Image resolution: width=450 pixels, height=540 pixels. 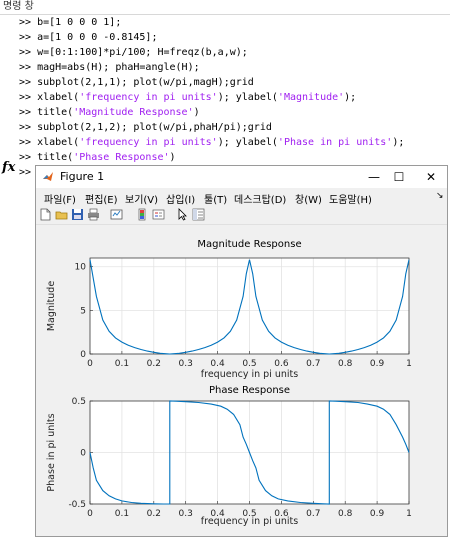 I want to click on command-line: >> b=[1 0 0 0 1];, so click(x=70, y=22).